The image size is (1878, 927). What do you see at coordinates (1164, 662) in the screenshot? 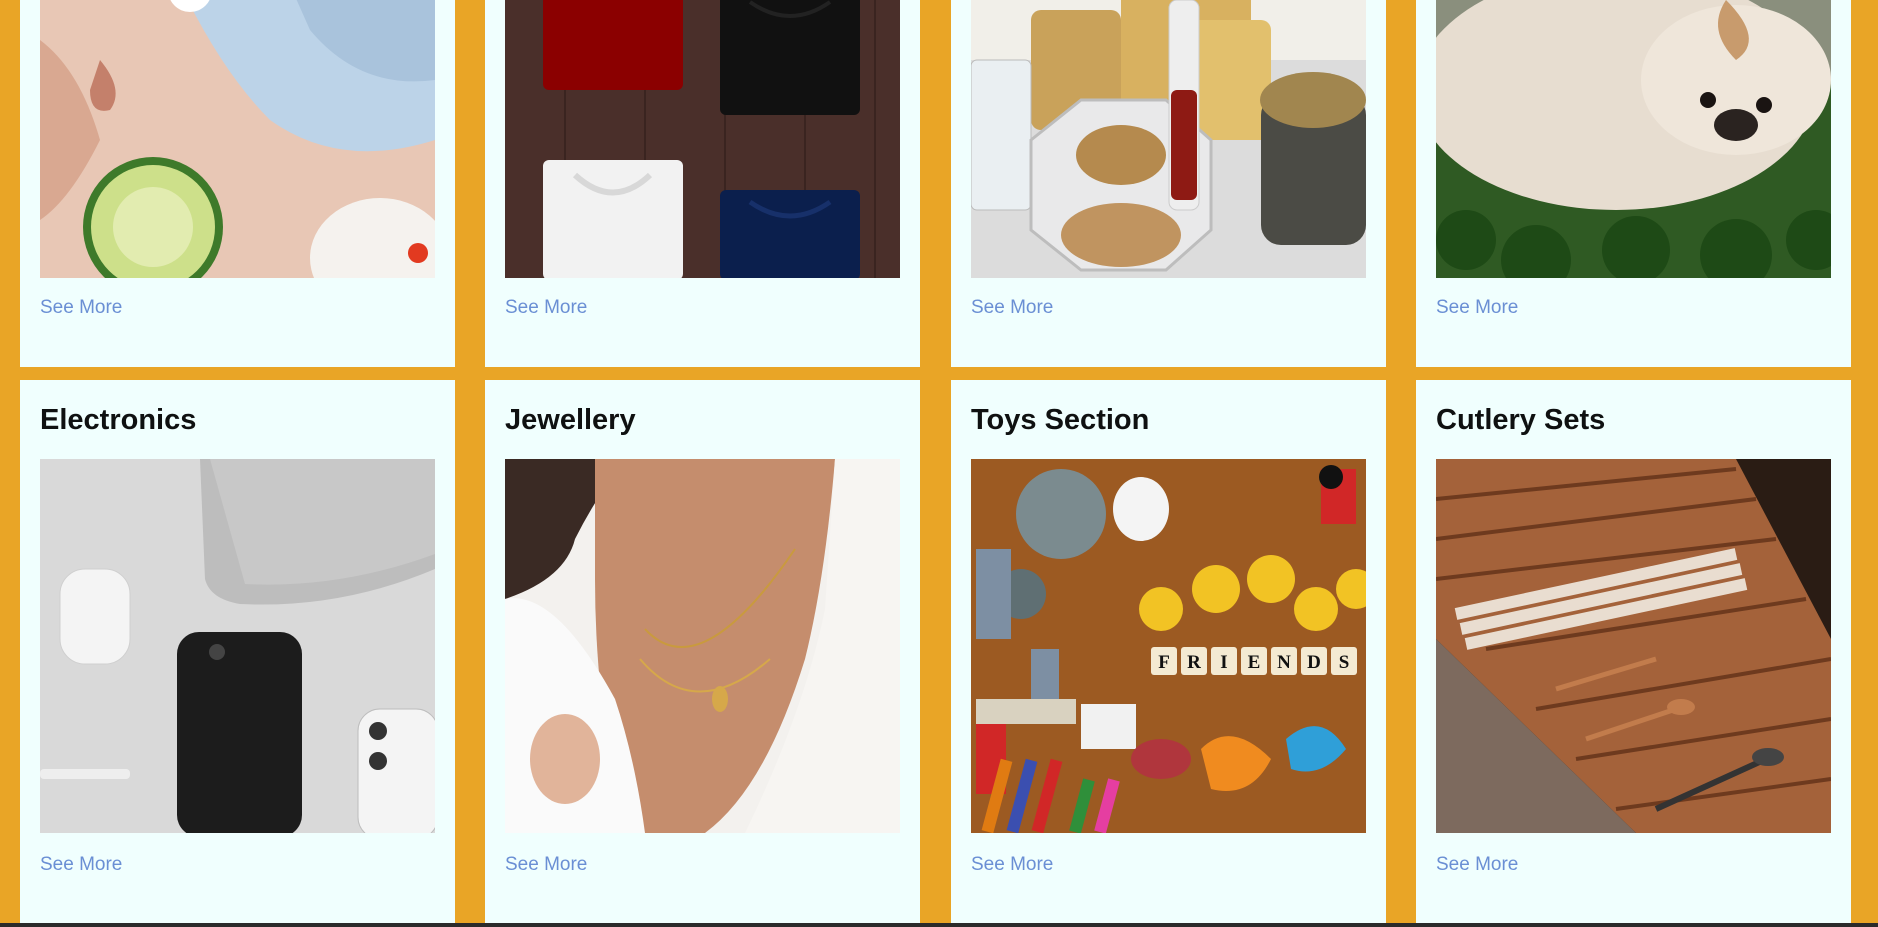
I see `tile-letter: F` at bounding box center [1164, 662].